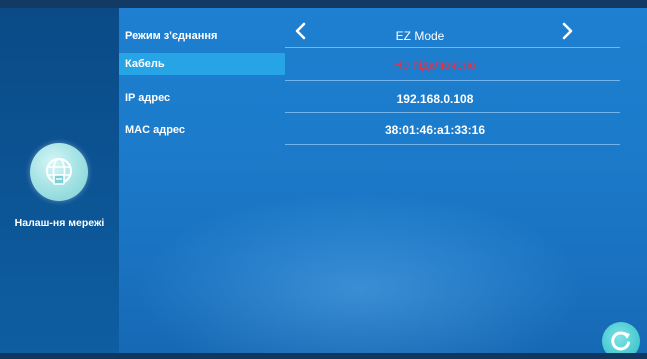  Describe the element at coordinates (59, 172) in the screenshot. I see `network-settings-icon` at that location.